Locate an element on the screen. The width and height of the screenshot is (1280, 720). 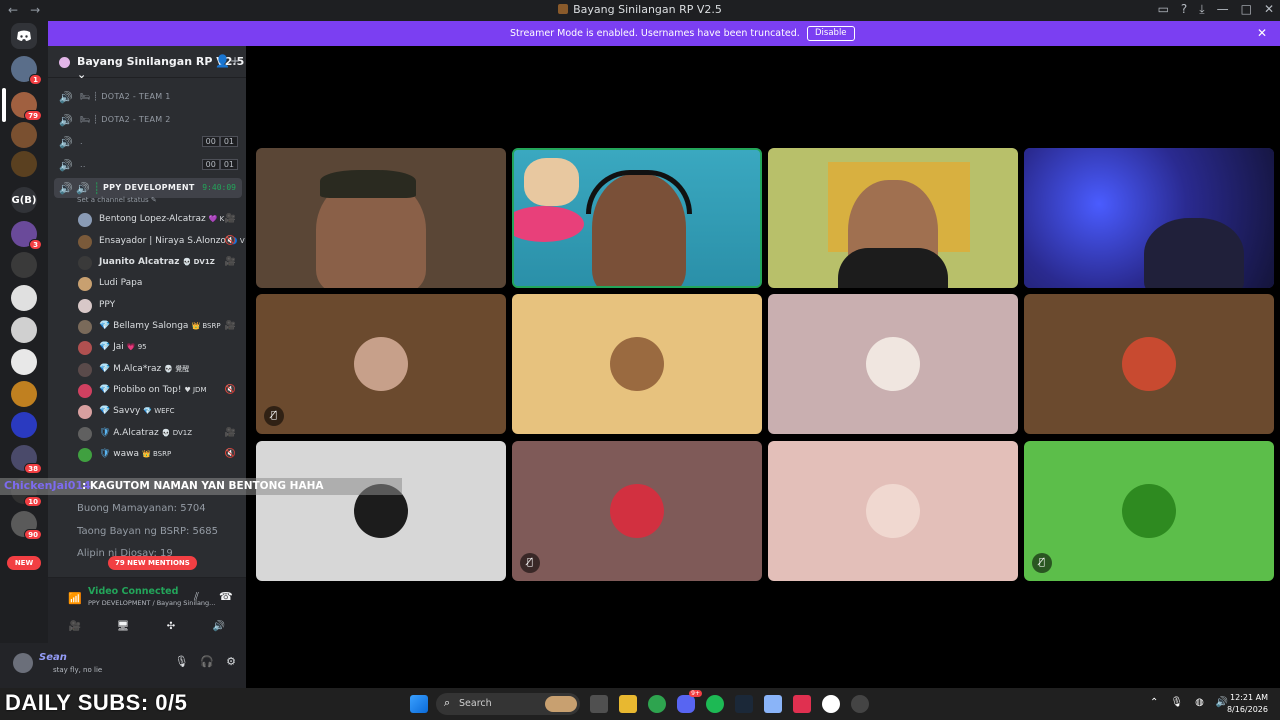
voice-channel-dota2-team2: 🔊 🛏 ┊ DOTA2 - TEAM 2 is located at coordinates (147, 120).